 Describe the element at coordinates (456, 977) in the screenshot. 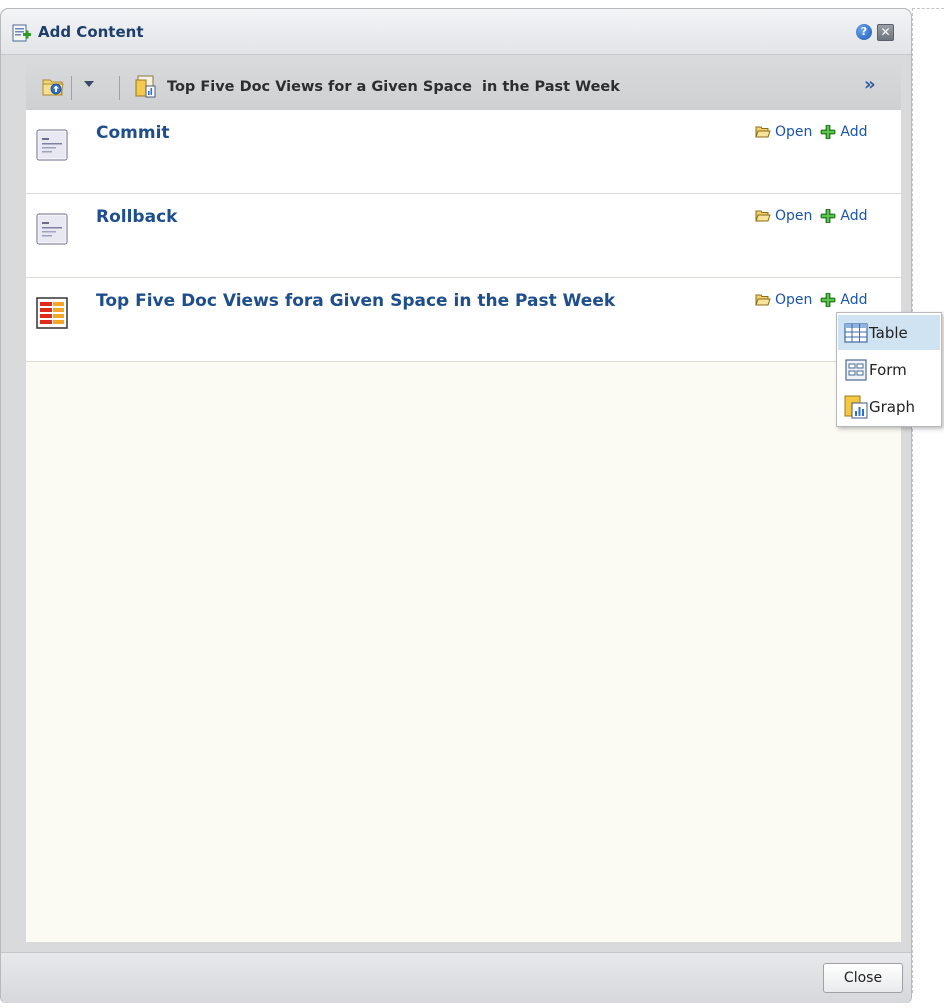

I see `dialog-footer: Close` at that location.